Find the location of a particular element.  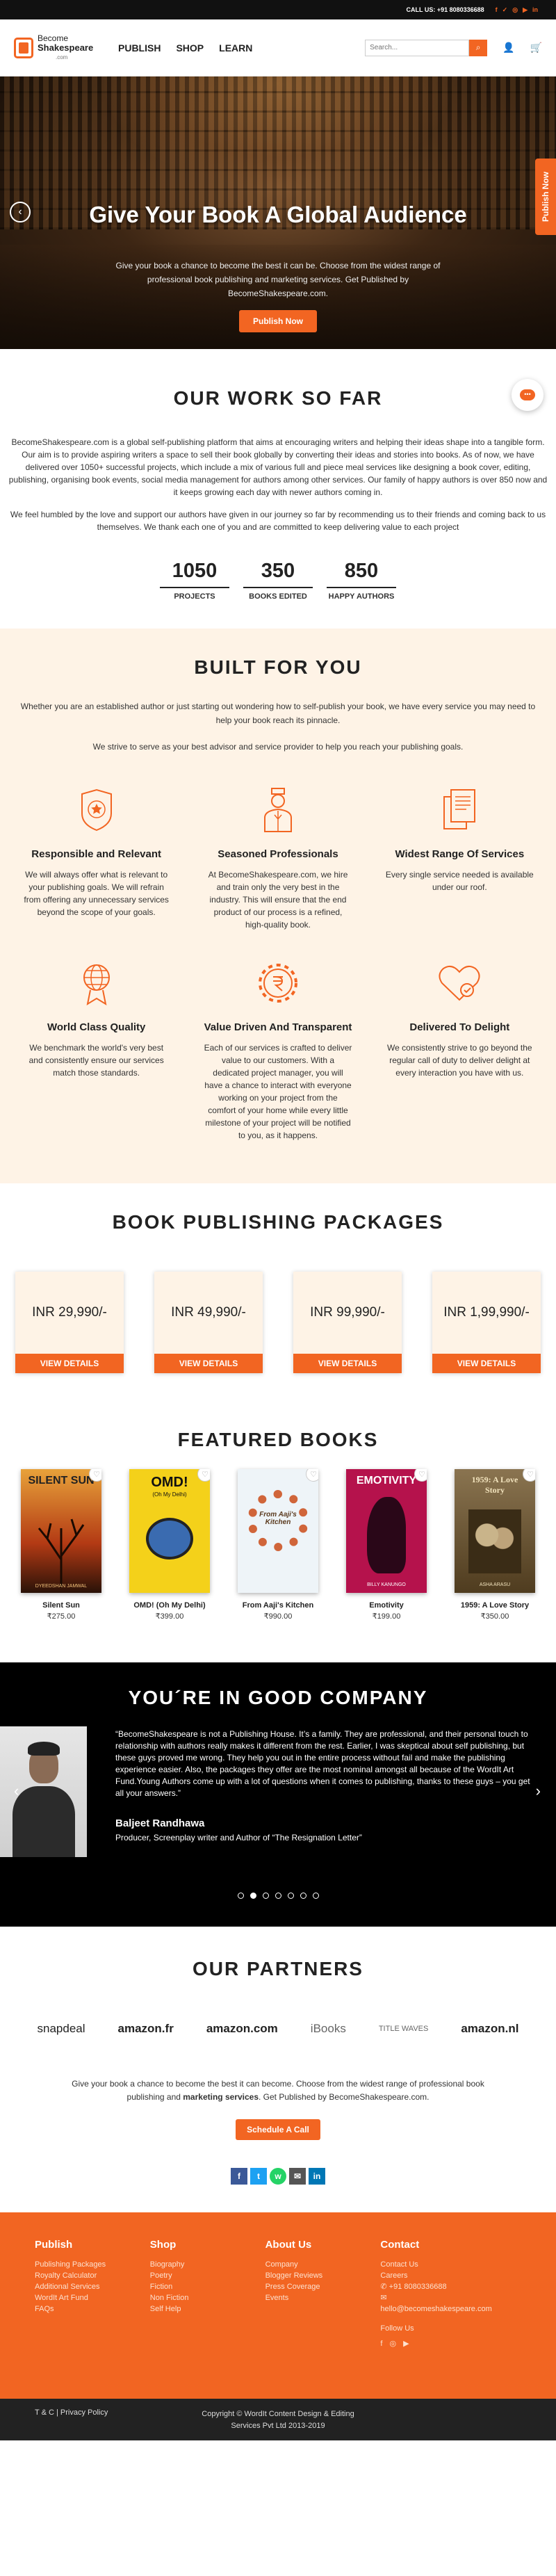

site-logo: Become Shakespeare .com is located at coordinates (59, 47).